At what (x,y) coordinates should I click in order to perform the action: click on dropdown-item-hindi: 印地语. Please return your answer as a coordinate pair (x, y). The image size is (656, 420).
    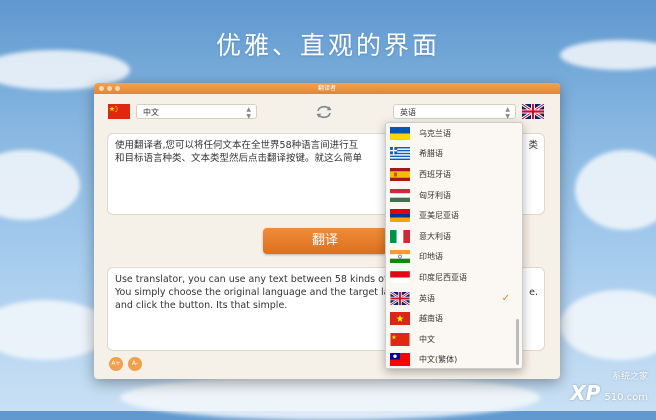
    Looking at the image, I should click on (454, 257).